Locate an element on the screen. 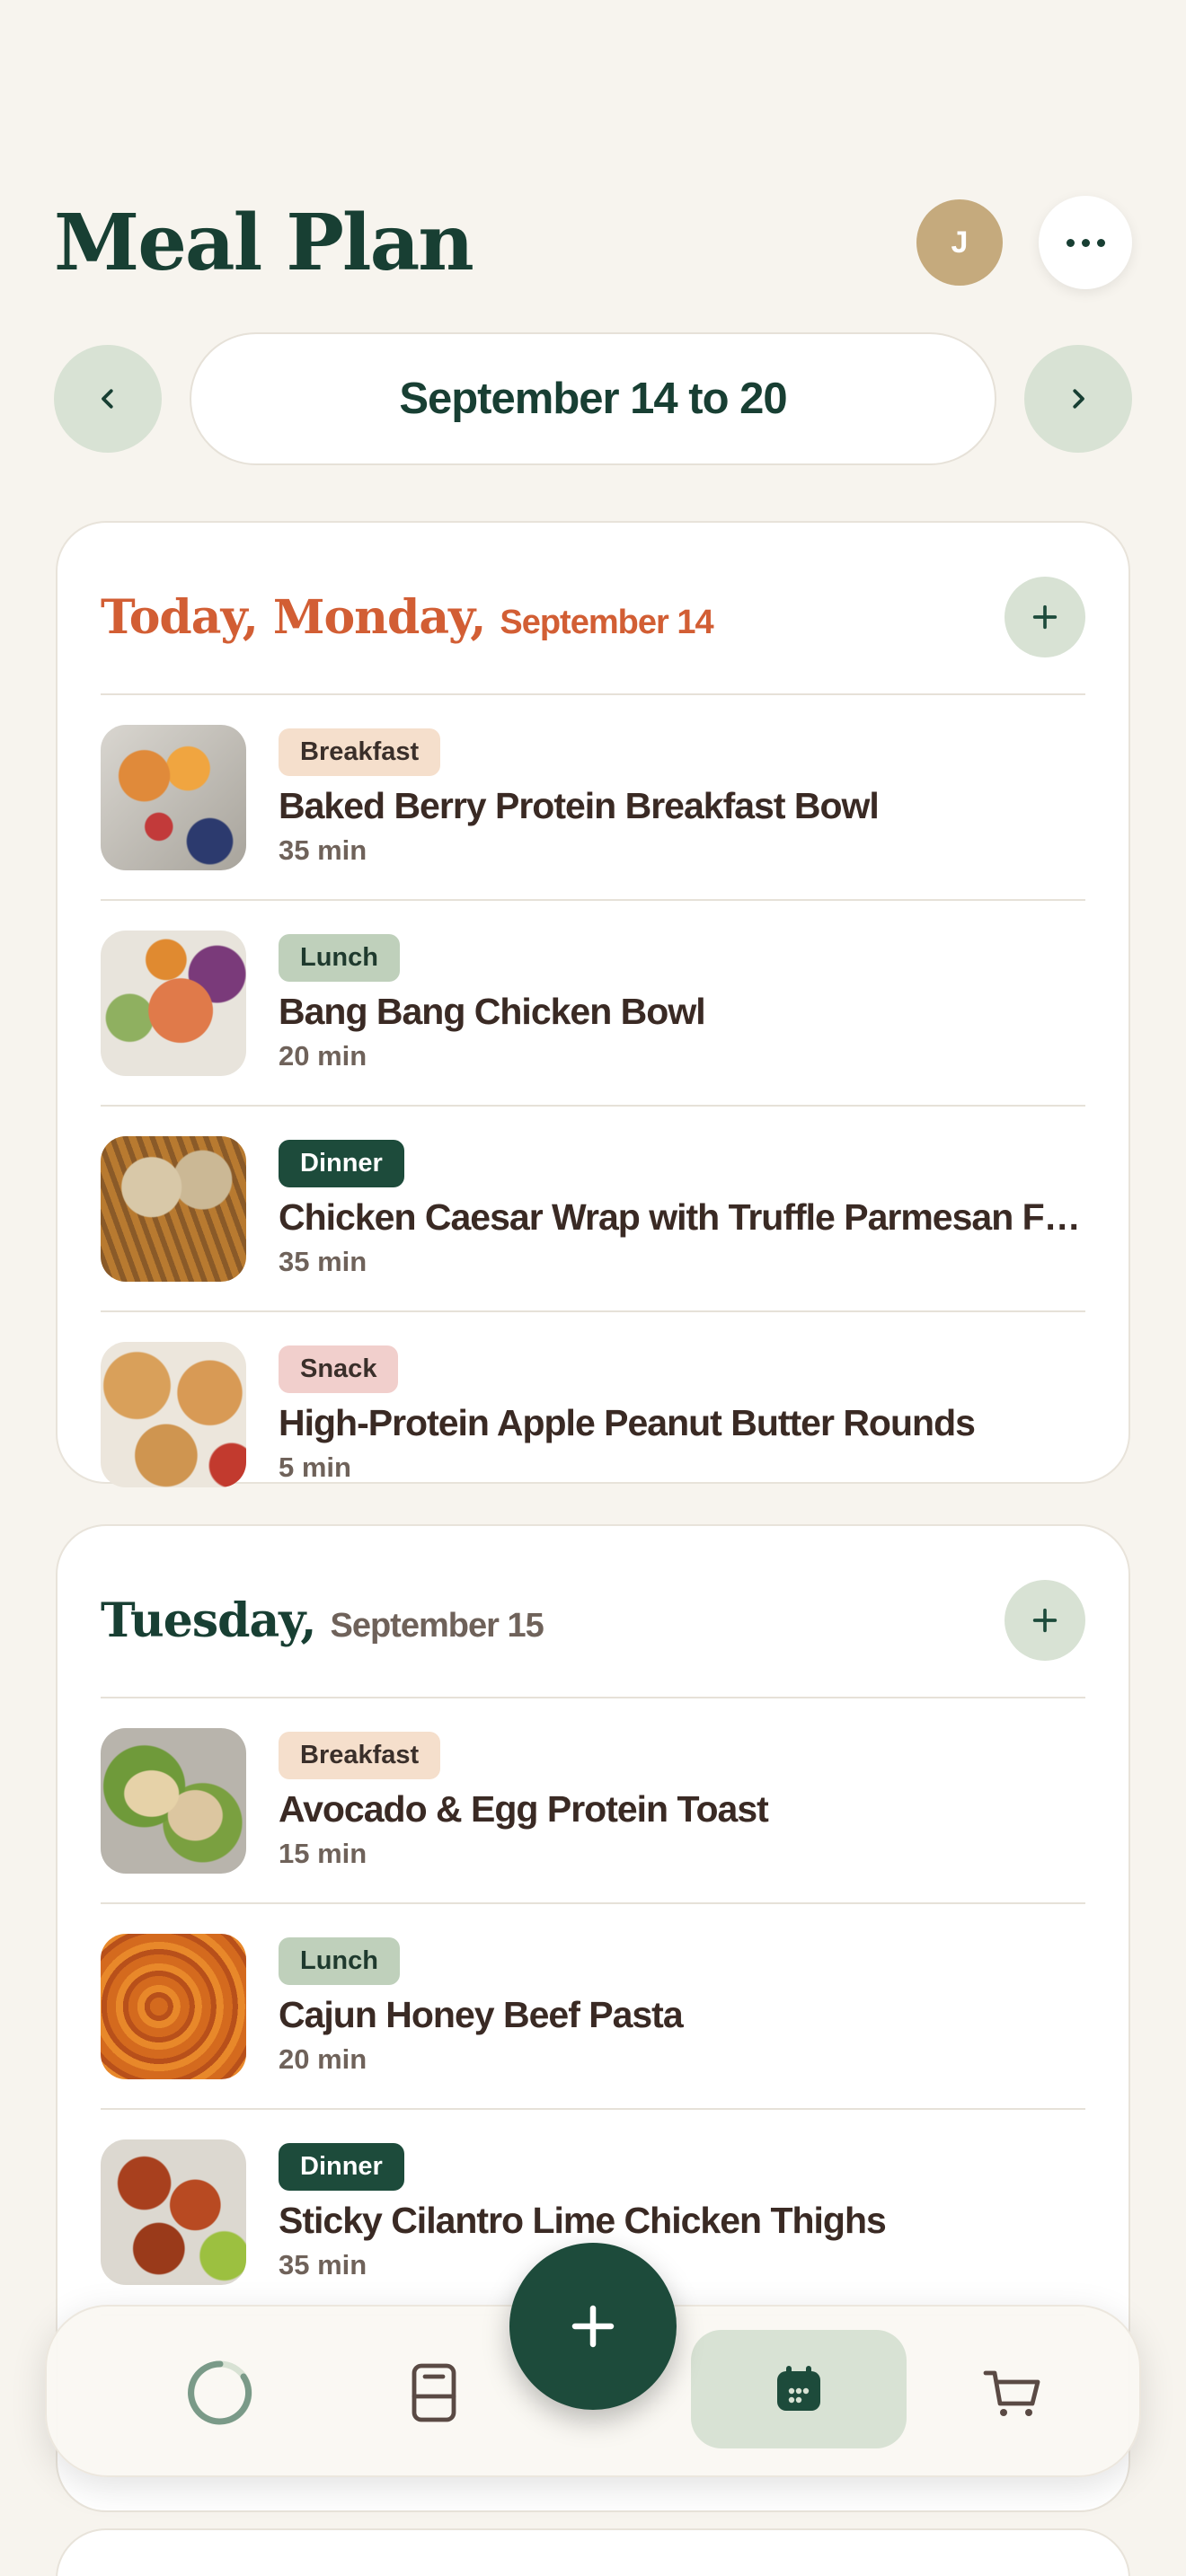  nav-progress is located at coordinates (220, 2393).